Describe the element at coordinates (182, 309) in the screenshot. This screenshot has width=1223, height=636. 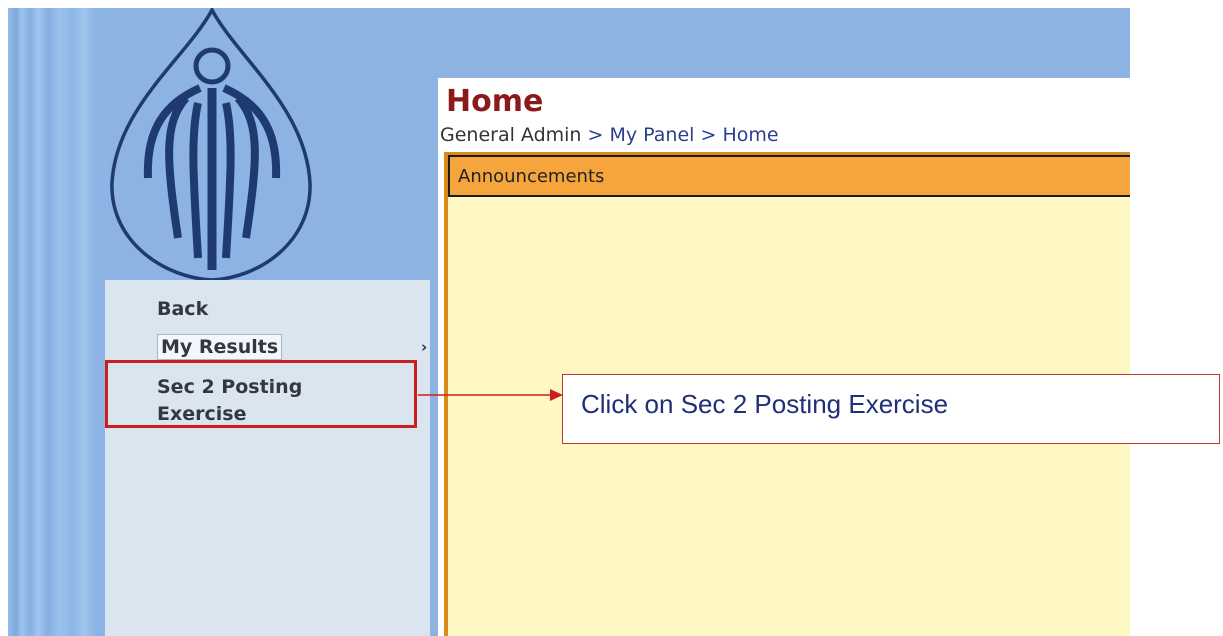
I see `menu-item-back: Back` at that location.